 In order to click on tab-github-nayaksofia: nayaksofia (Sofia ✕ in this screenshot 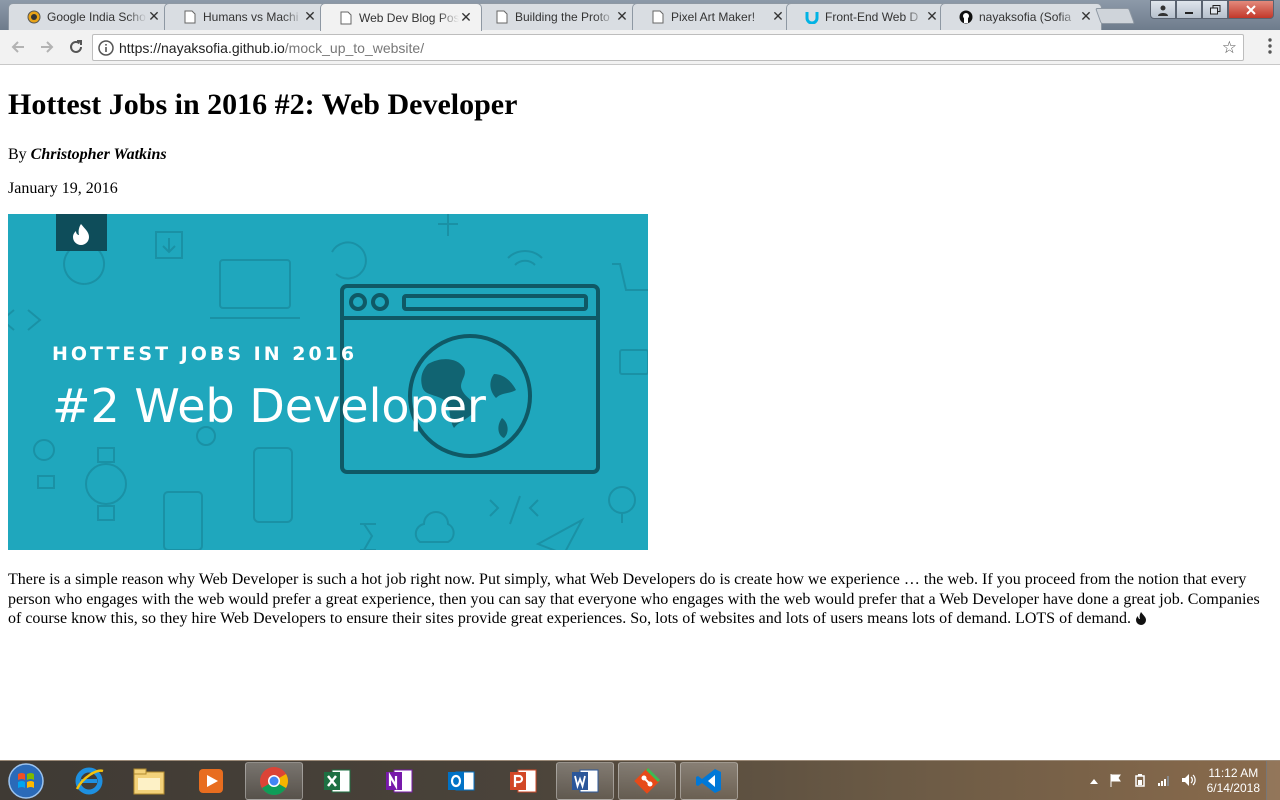, I will do `click(1021, 16)`.